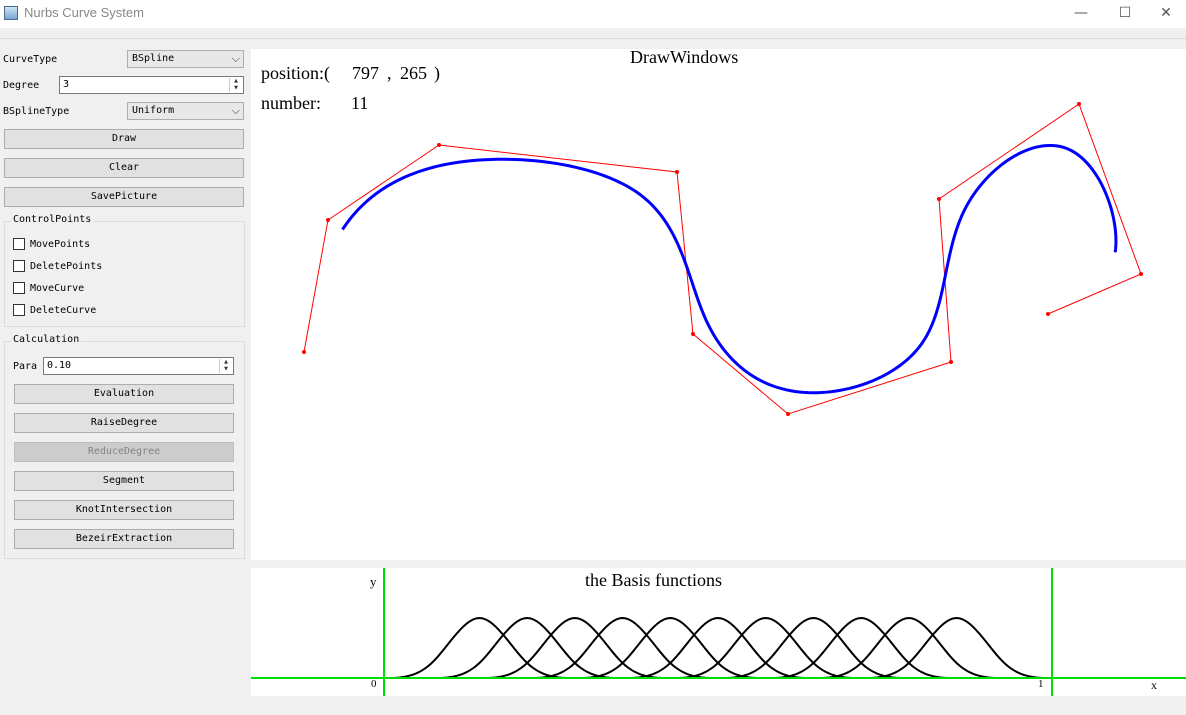 The image size is (1186, 715). I want to click on delete-points-checkbox, so click(19, 266).